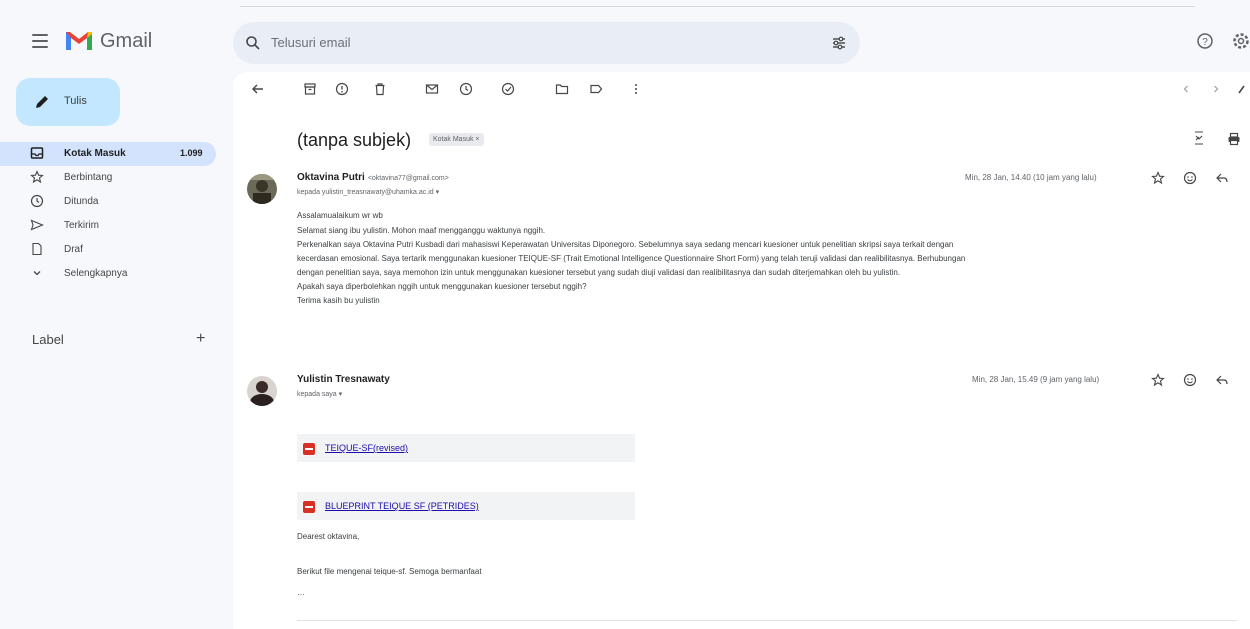 This screenshot has width=1250, height=629. I want to click on message-divider, so click(767, 620).